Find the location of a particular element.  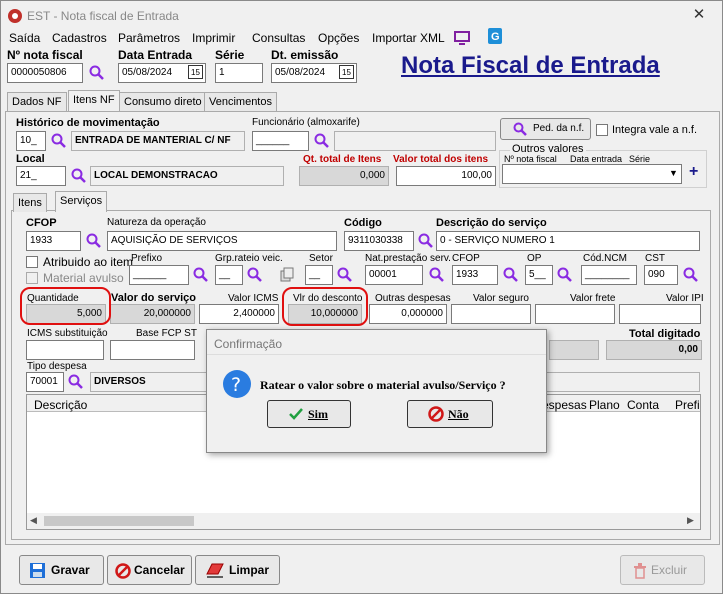

prefixo-field: ______ is located at coordinates (159, 275).